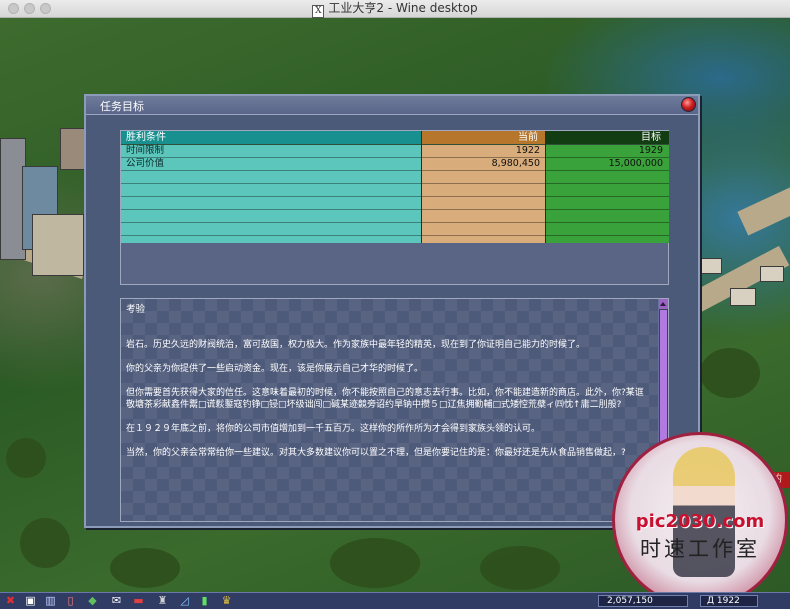 This screenshot has height=609, width=790. What do you see at coordinates (30, 600) in the screenshot?
I see `save-disk-icon: ▣` at bounding box center [30, 600].